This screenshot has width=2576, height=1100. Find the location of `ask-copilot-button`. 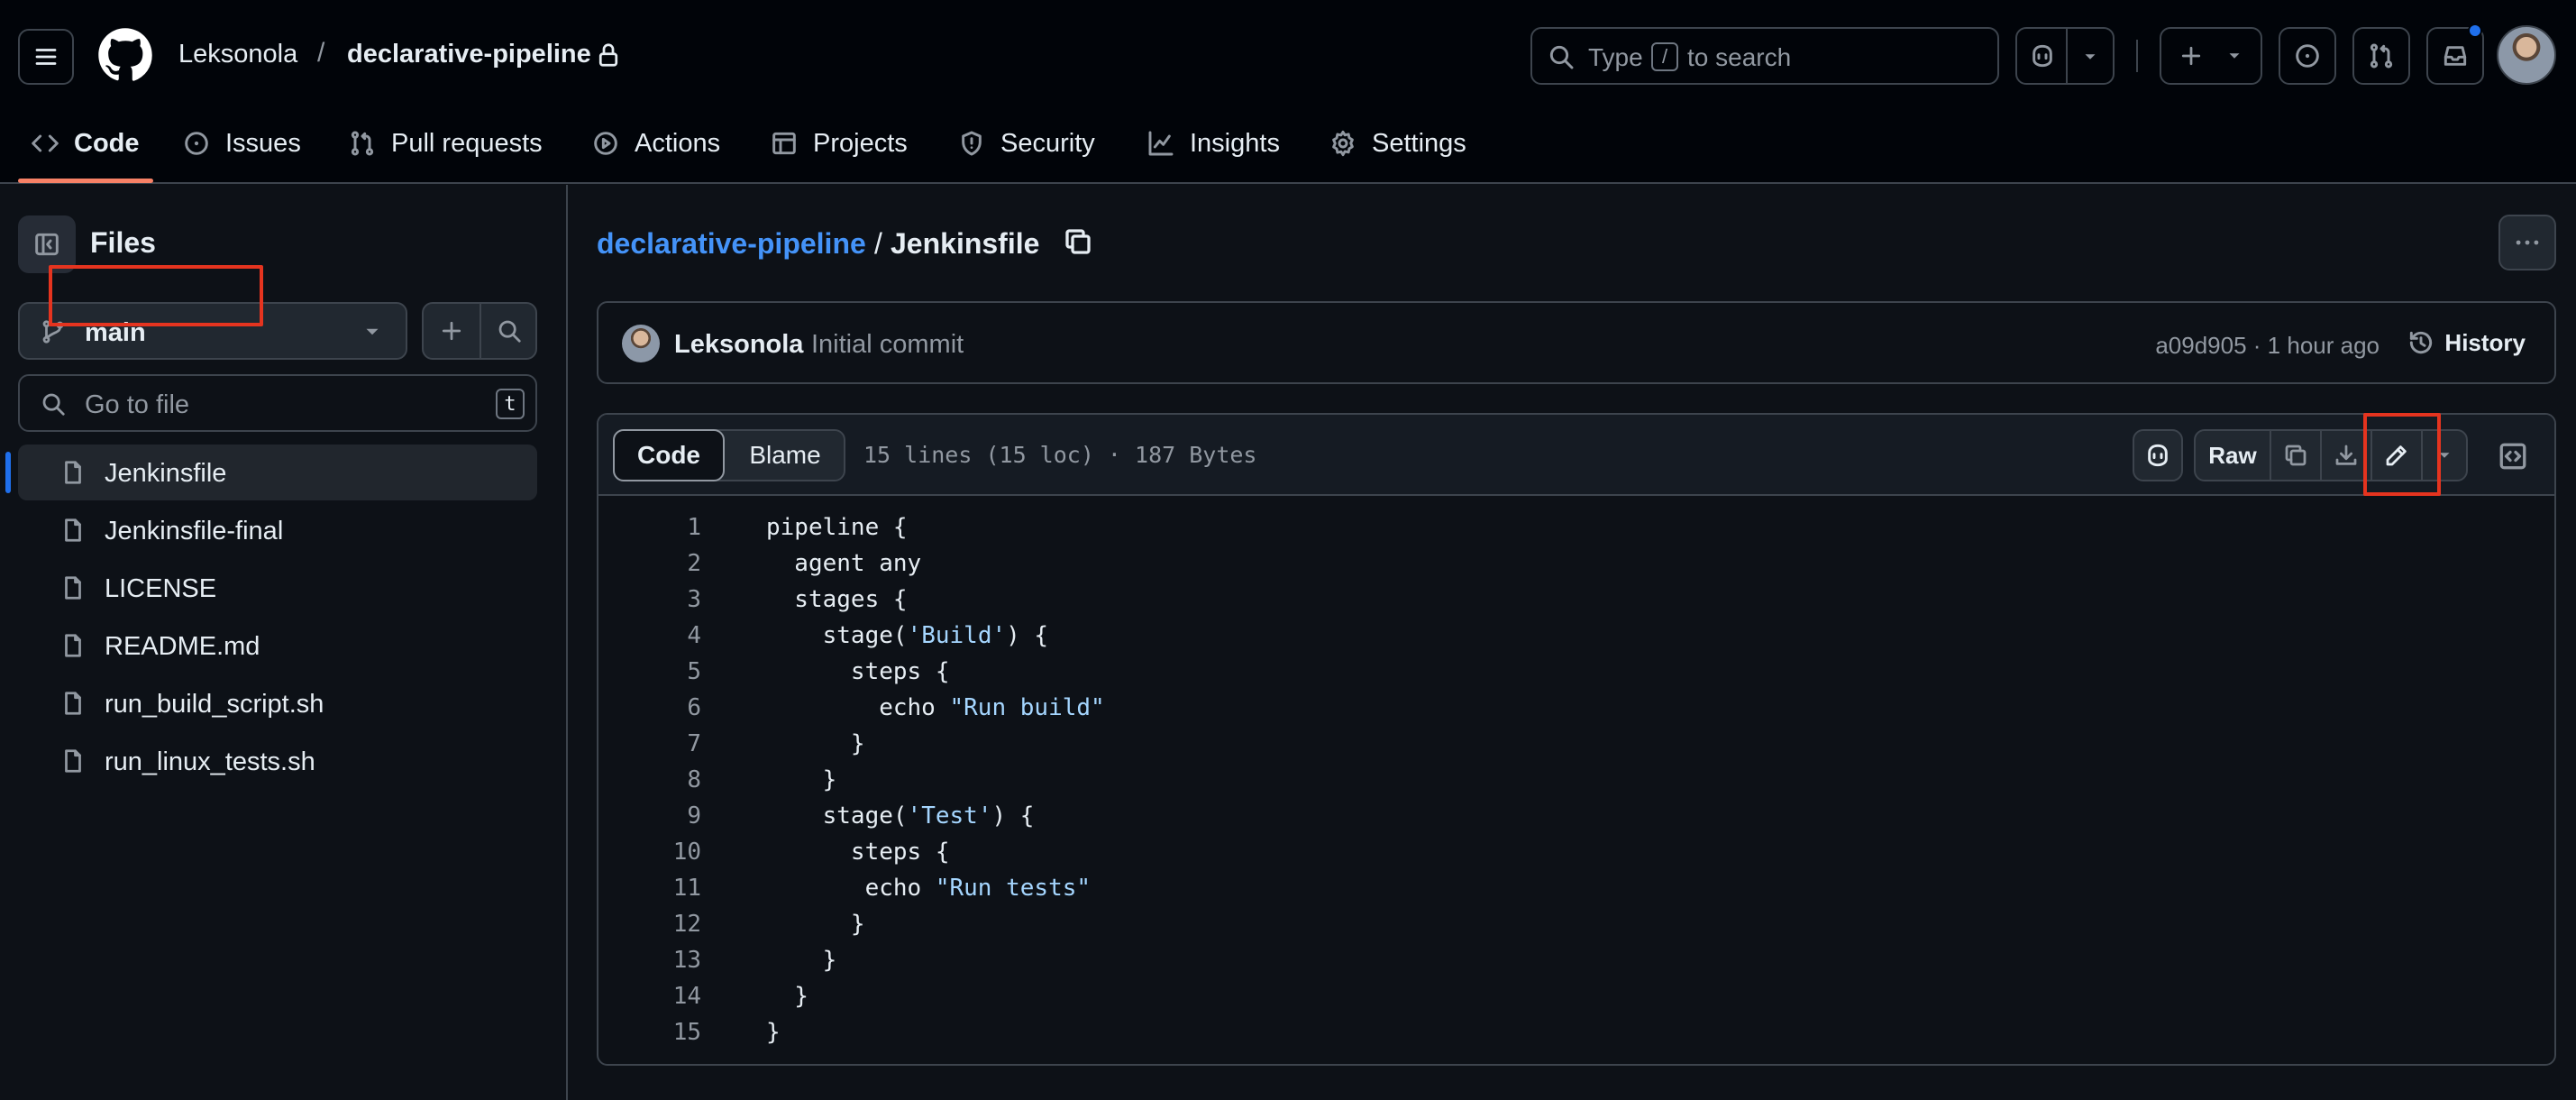

ask-copilot-button is located at coordinates (2158, 455).